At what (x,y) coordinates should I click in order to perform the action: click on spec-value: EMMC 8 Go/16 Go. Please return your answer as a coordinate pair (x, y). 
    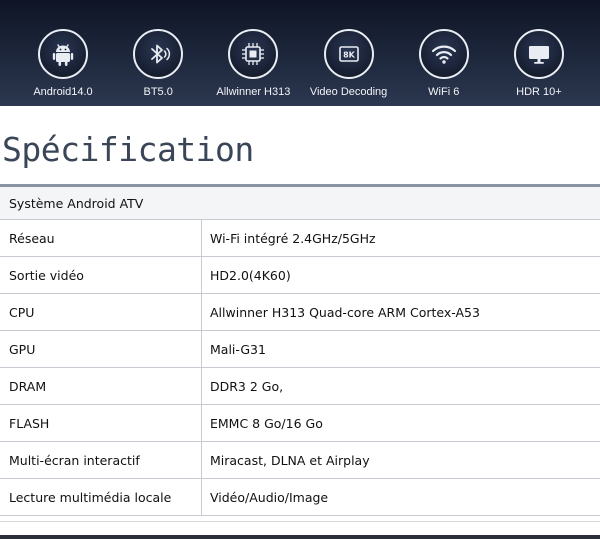
    Looking at the image, I should click on (266, 423).